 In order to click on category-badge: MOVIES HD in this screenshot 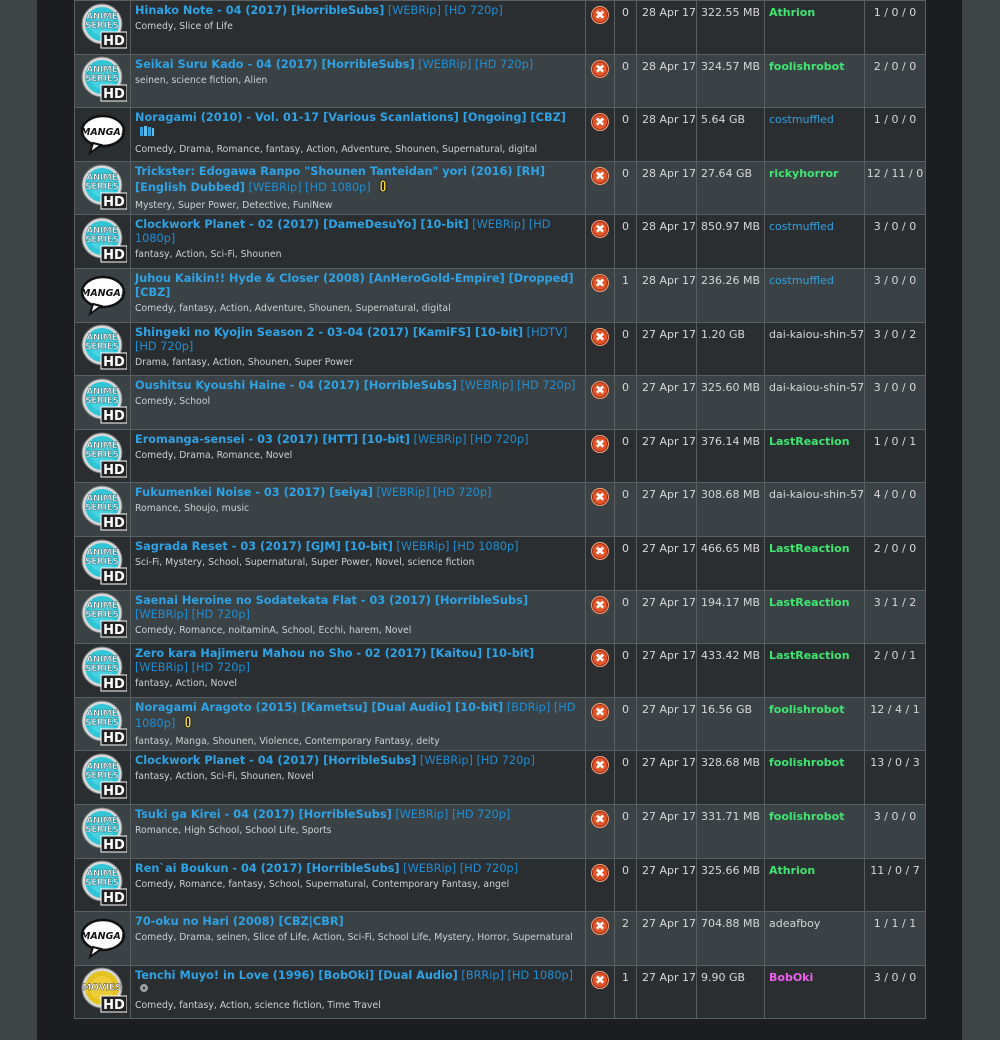, I will do `click(103, 990)`.